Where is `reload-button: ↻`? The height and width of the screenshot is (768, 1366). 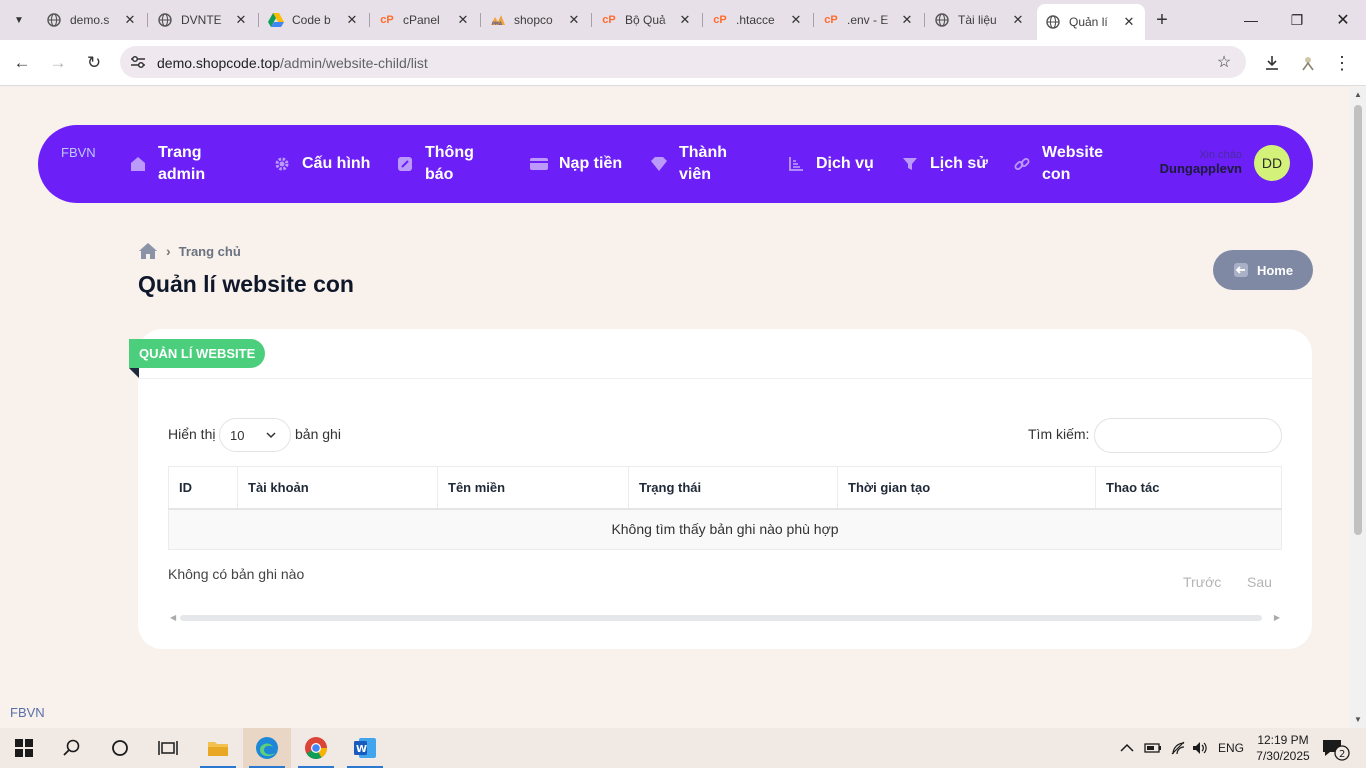 reload-button: ↻ is located at coordinates (94, 63).